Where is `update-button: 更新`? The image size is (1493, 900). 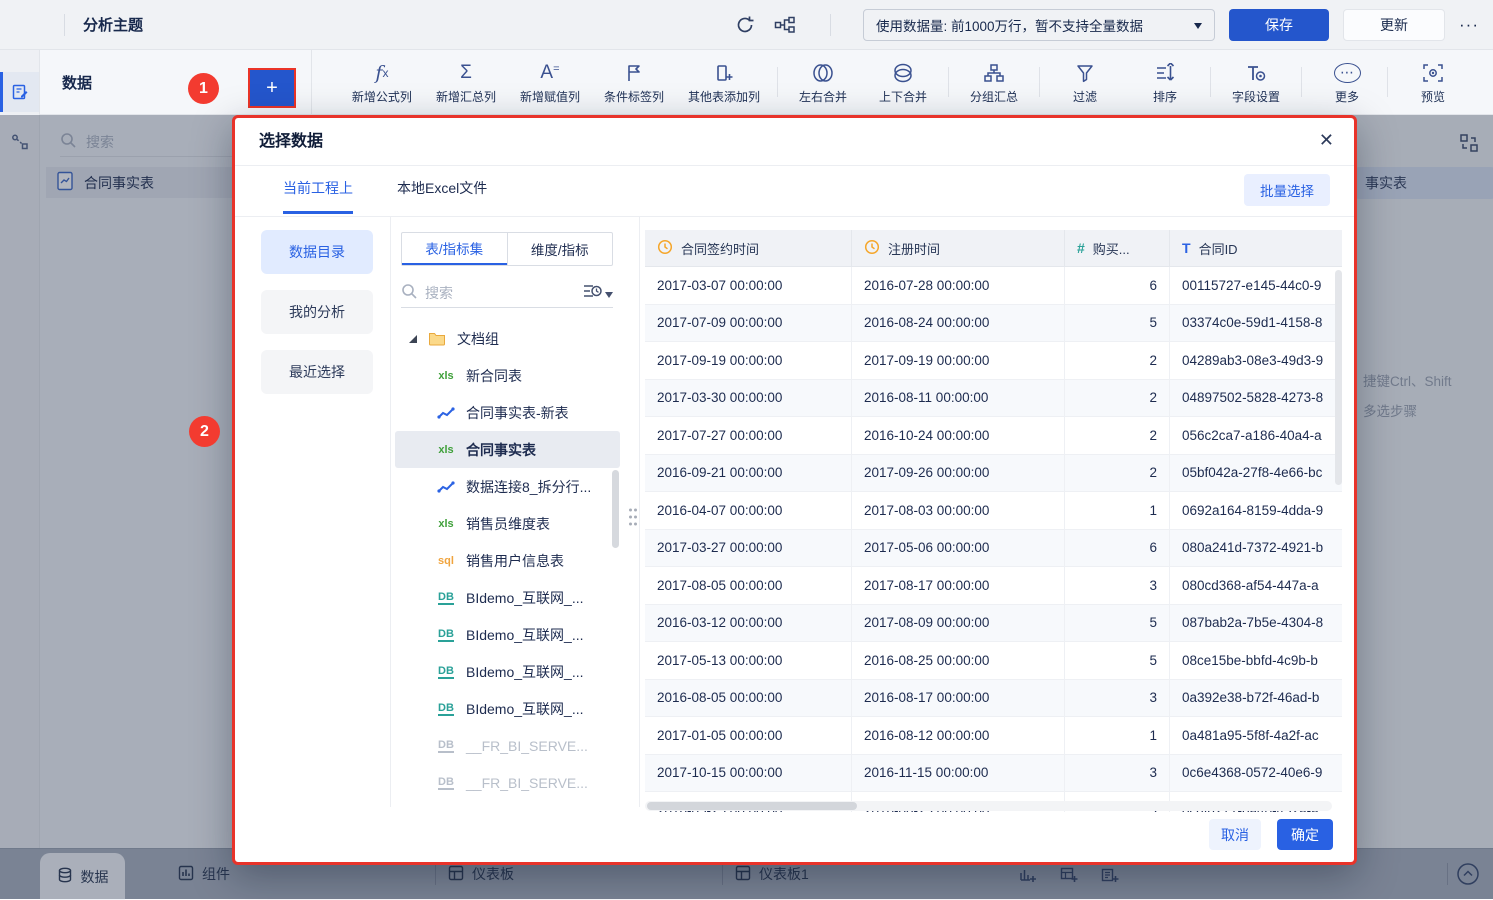 update-button: 更新 is located at coordinates (1394, 25).